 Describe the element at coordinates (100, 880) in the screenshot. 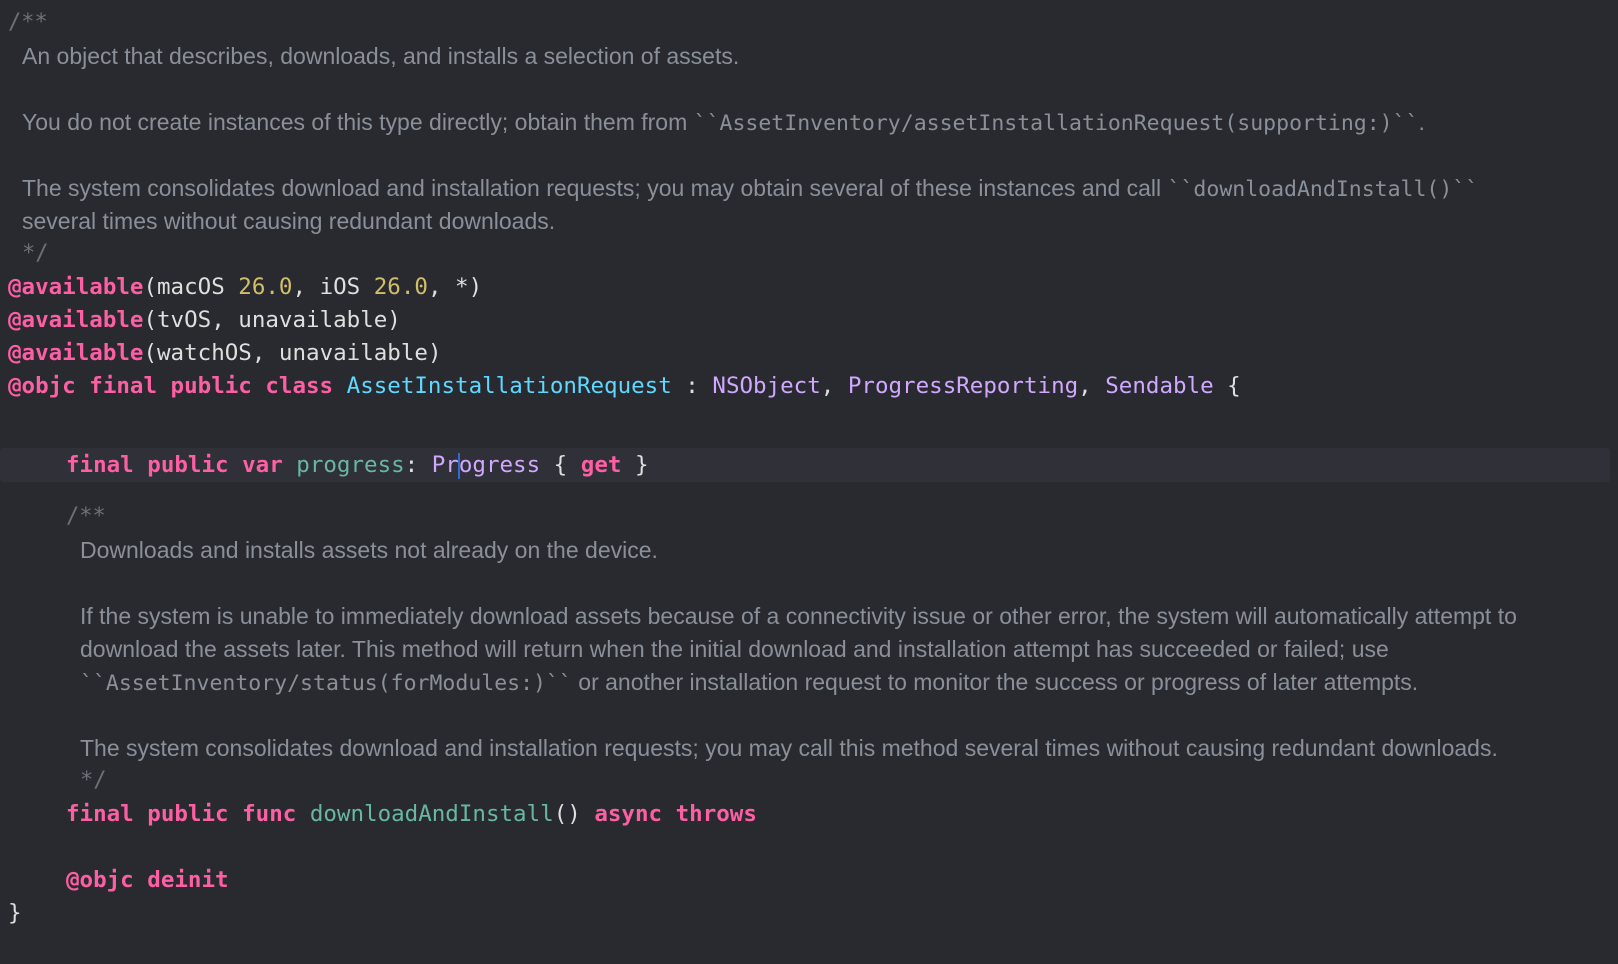

I see `attribute-keyword: @objc` at that location.